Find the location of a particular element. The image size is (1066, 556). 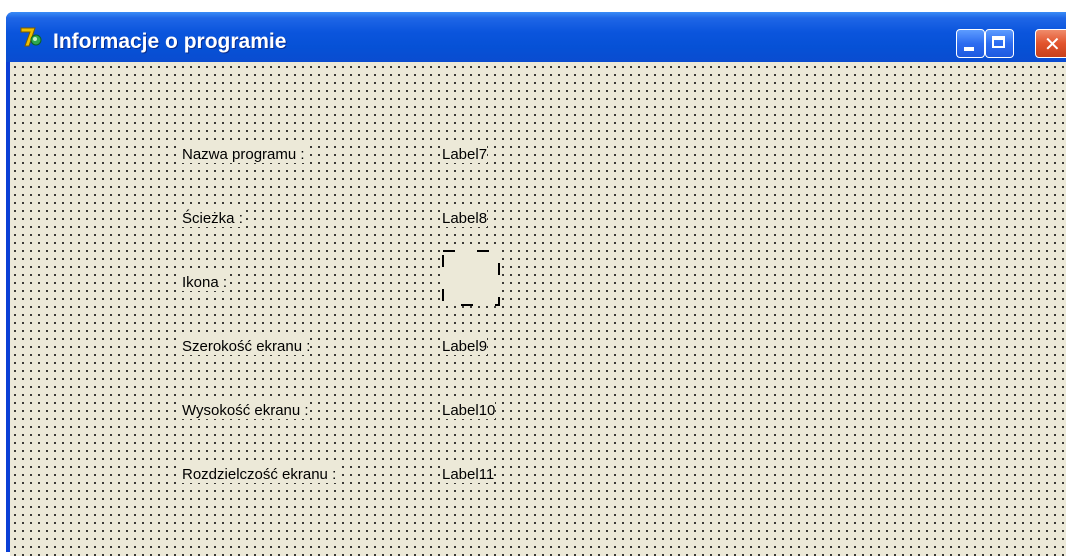

path-caption: Ścieżka : is located at coordinates (212, 218).